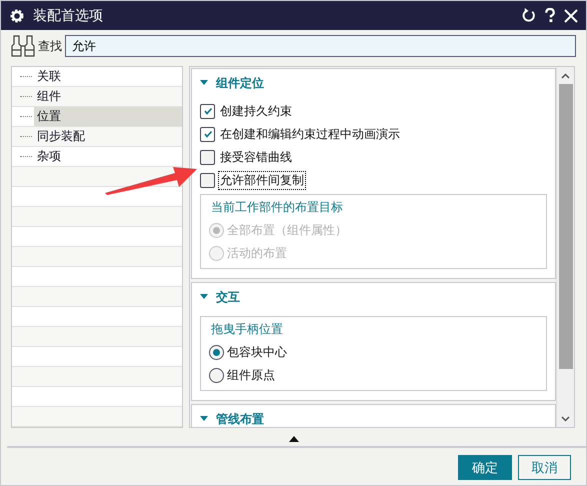 The width and height of the screenshot is (587, 486). What do you see at coordinates (23, 46) in the screenshot?
I see `binoculars-icon` at bounding box center [23, 46].